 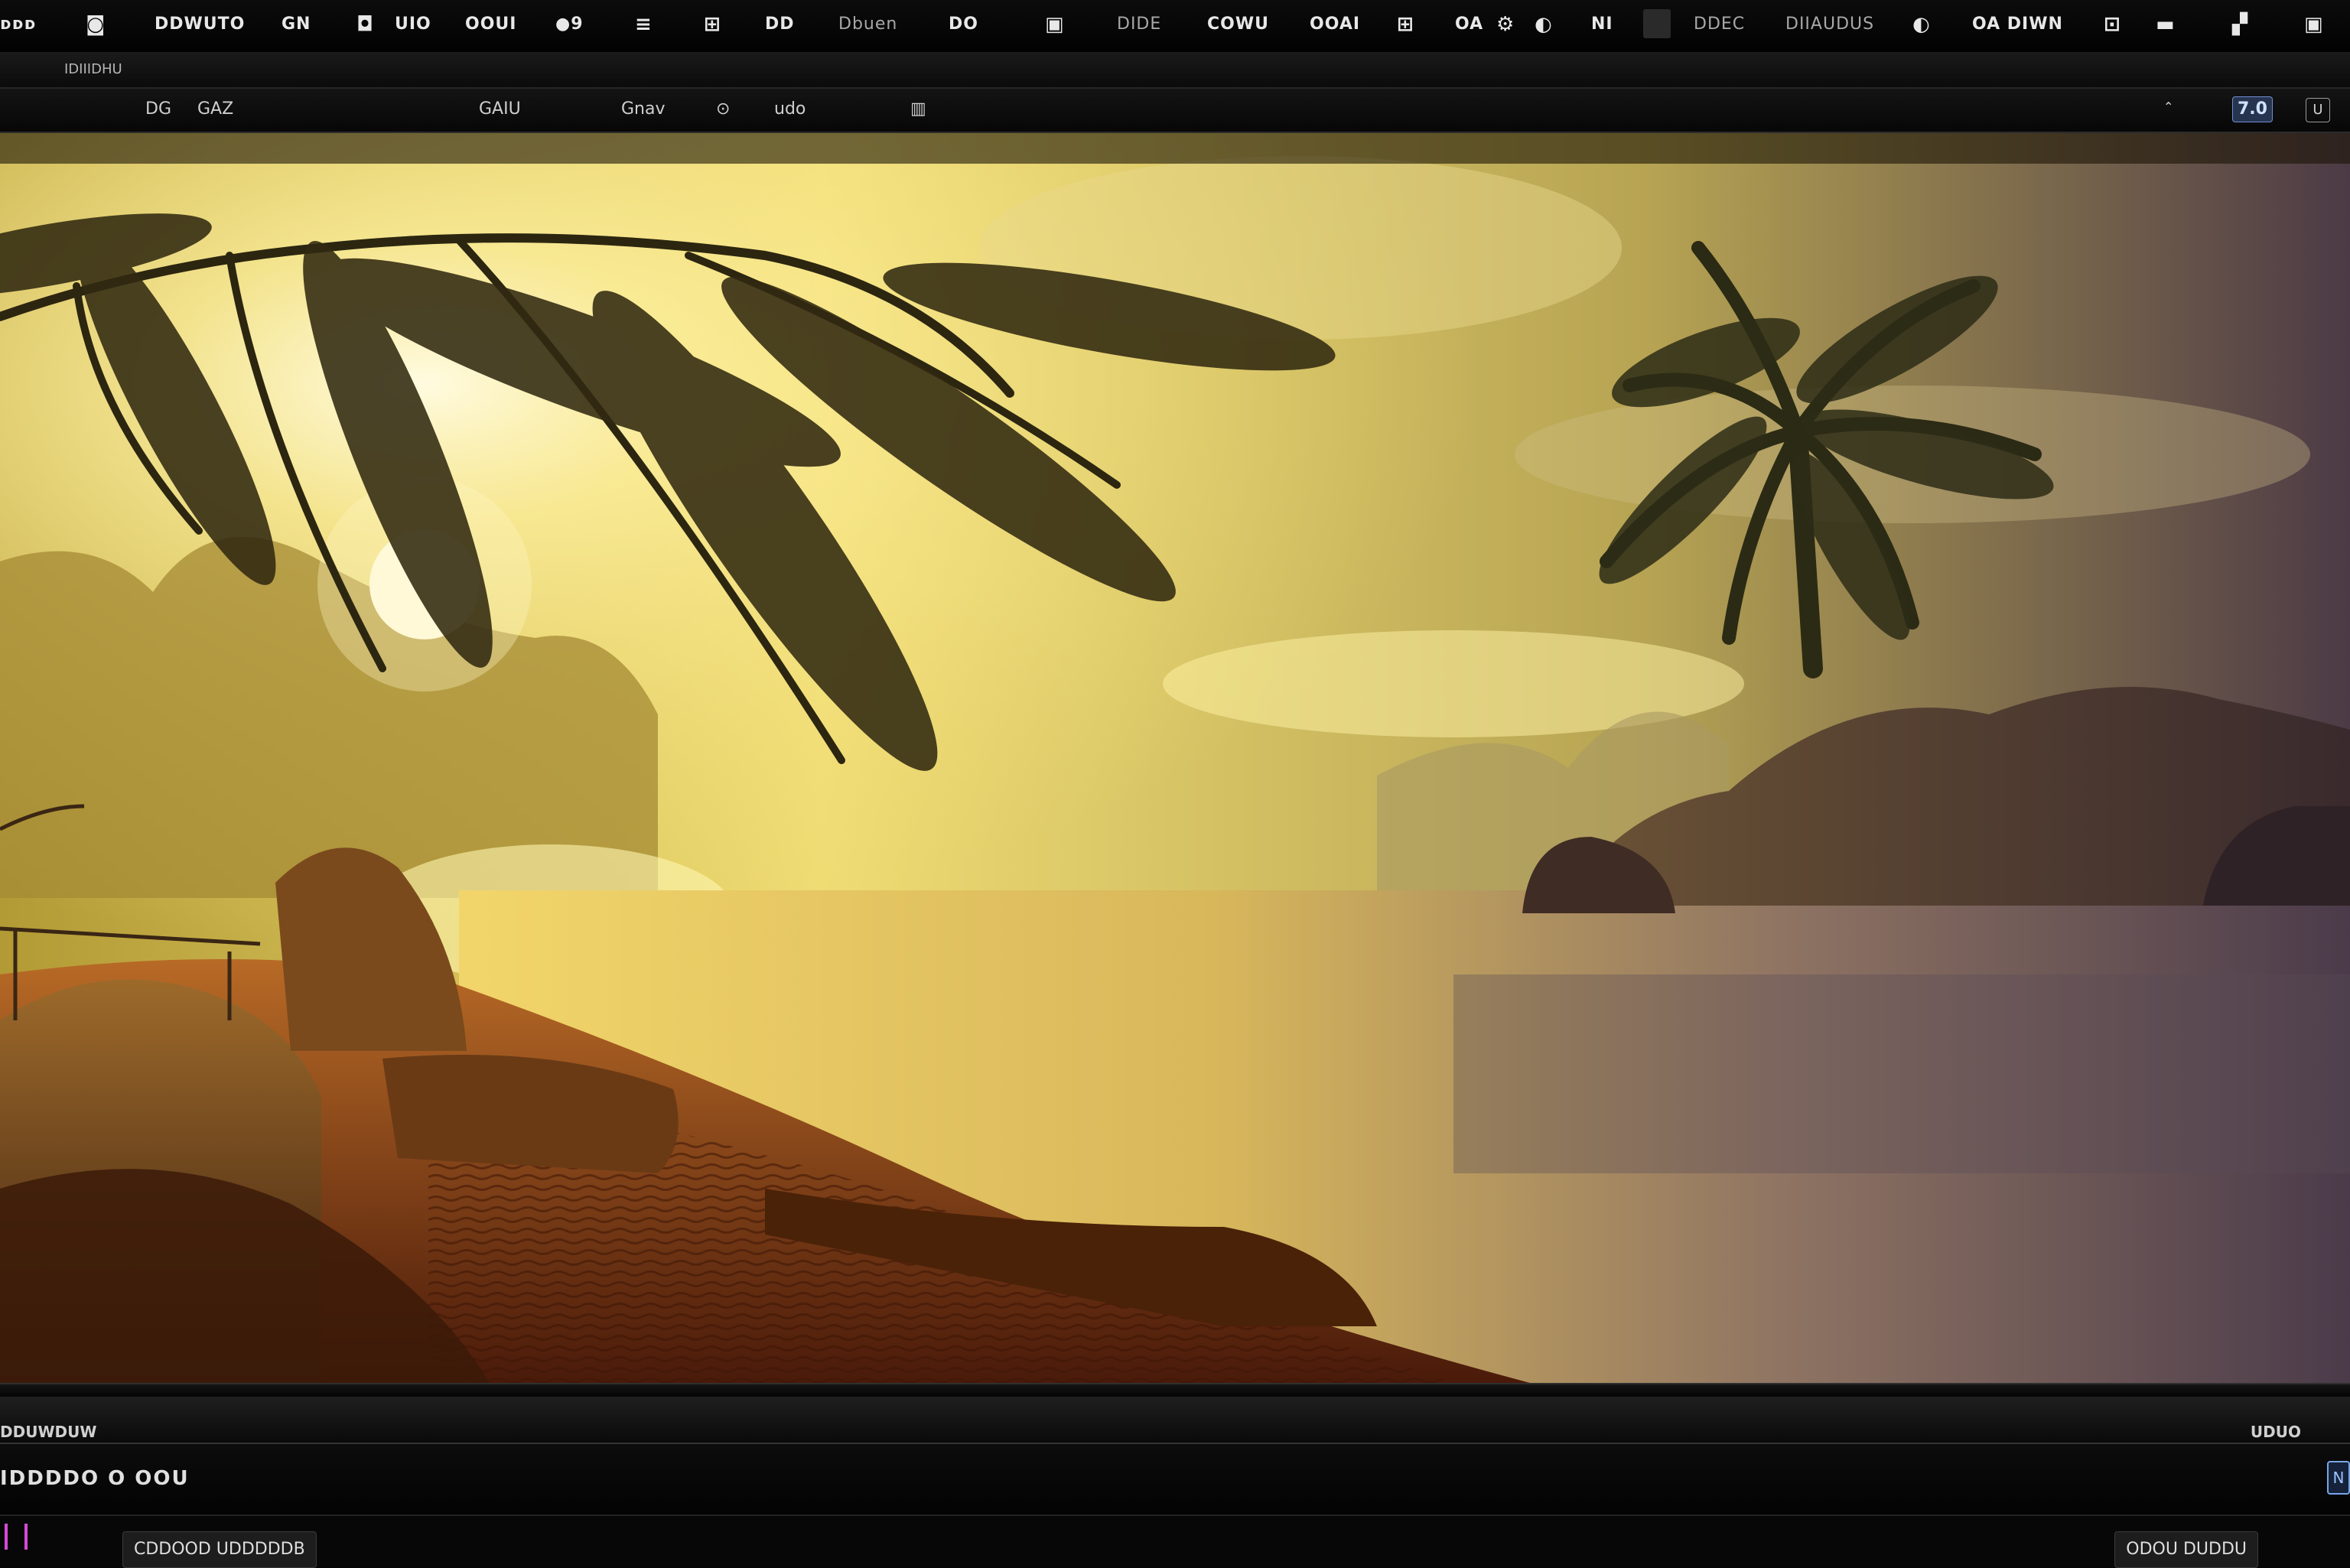 I want to click on menu-icon-17: ⊞, so click(x=1405, y=24).